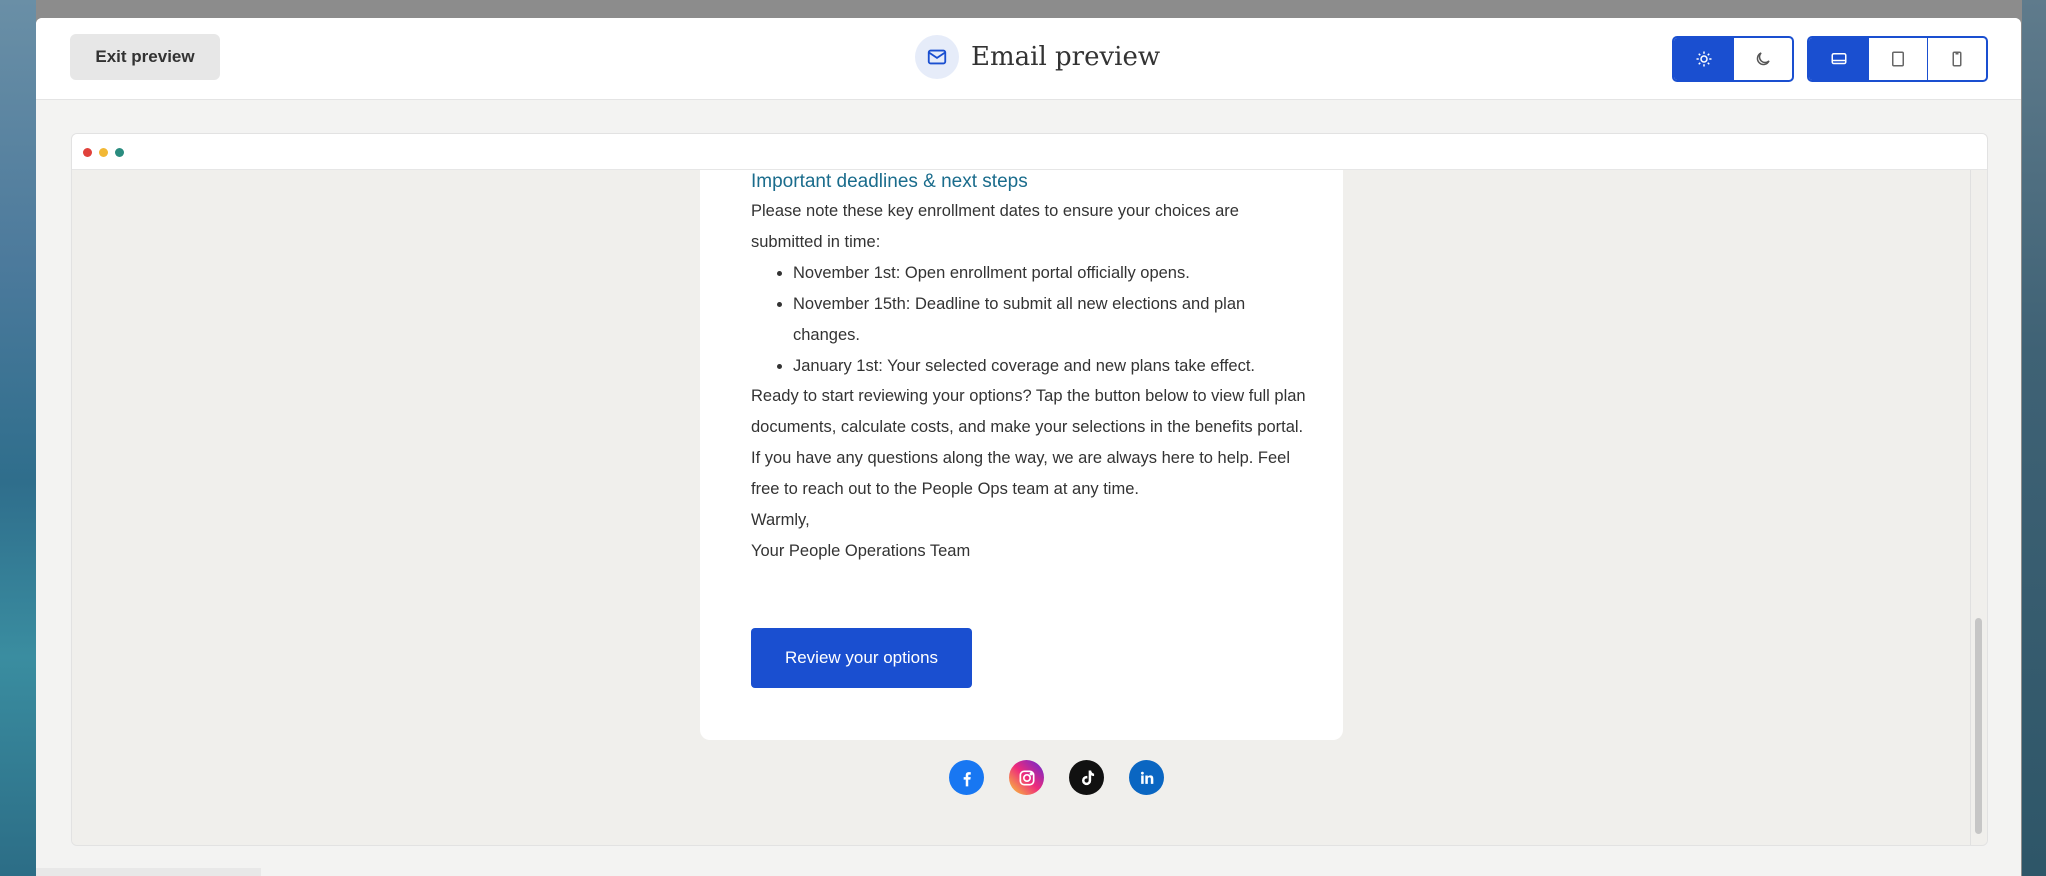 The width and height of the screenshot is (2046, 876). Describe the element at coordinates (1086, 777) in the screenshot. I see `tiktok-icon` at that location.